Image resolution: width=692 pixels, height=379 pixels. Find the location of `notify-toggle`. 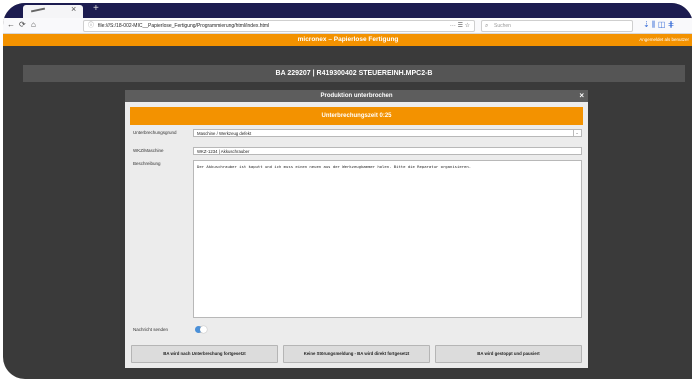

notify-toggle is located at coordinates (201, 329).